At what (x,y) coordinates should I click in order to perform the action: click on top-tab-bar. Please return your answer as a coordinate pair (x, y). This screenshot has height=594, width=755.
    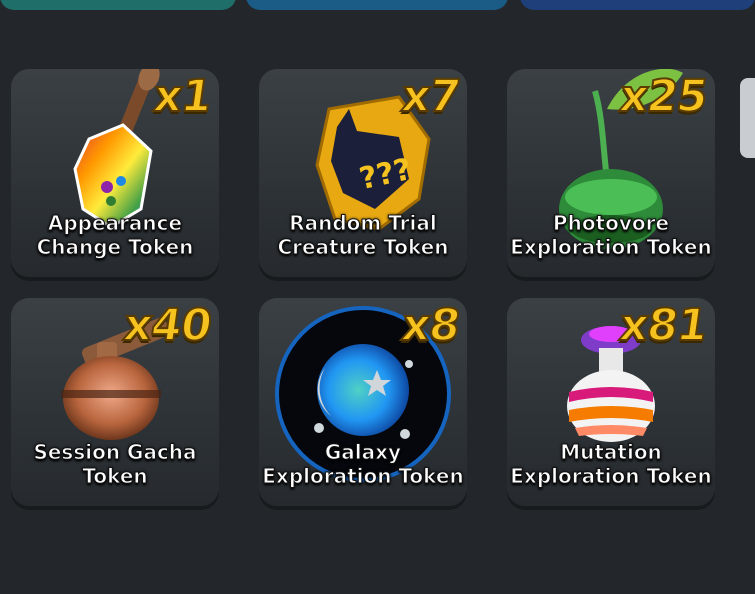
    Looking at the image, I should click on (377, 6).